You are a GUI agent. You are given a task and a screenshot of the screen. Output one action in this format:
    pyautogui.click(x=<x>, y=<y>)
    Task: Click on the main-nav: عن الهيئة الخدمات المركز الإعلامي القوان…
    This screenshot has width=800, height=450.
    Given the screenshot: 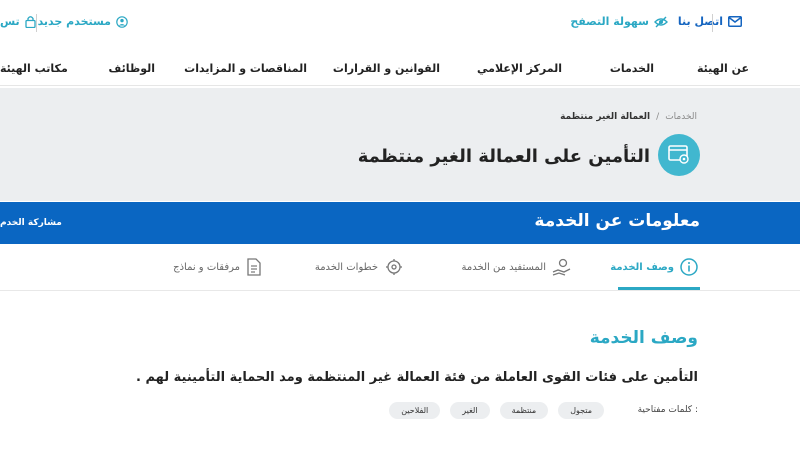 What is the action you would take?
    pyautogui.click(x=400, y=69)
    